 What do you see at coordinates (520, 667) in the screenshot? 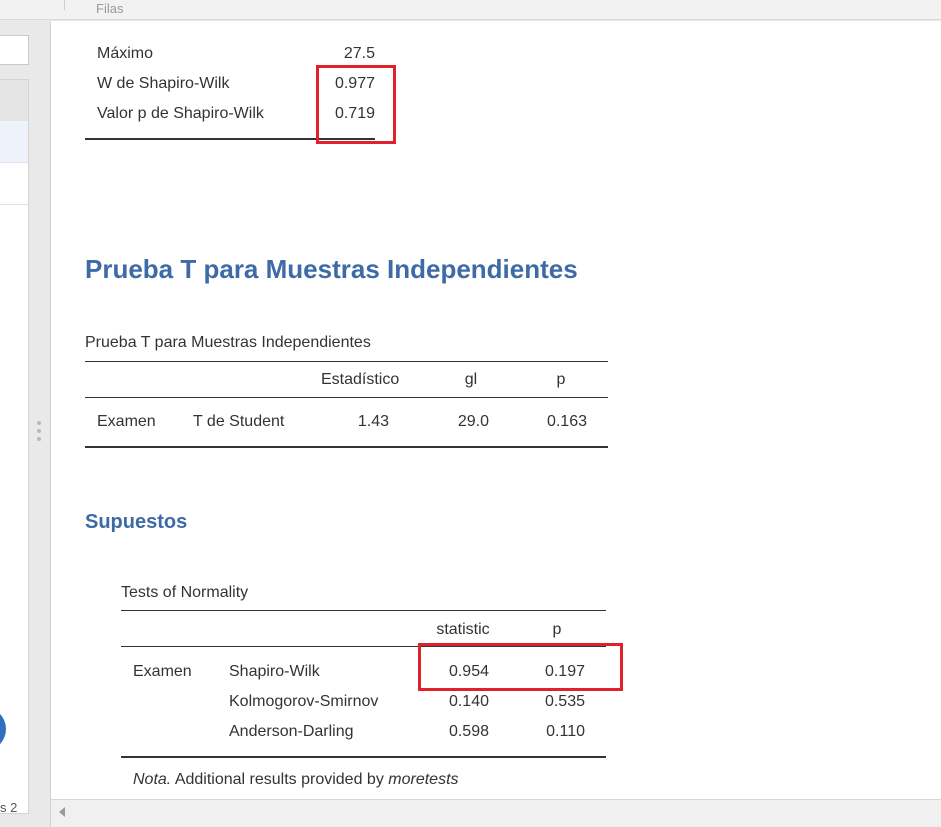
I see `highlight-box-shapiro-normality` at bounding box center [520, 667].